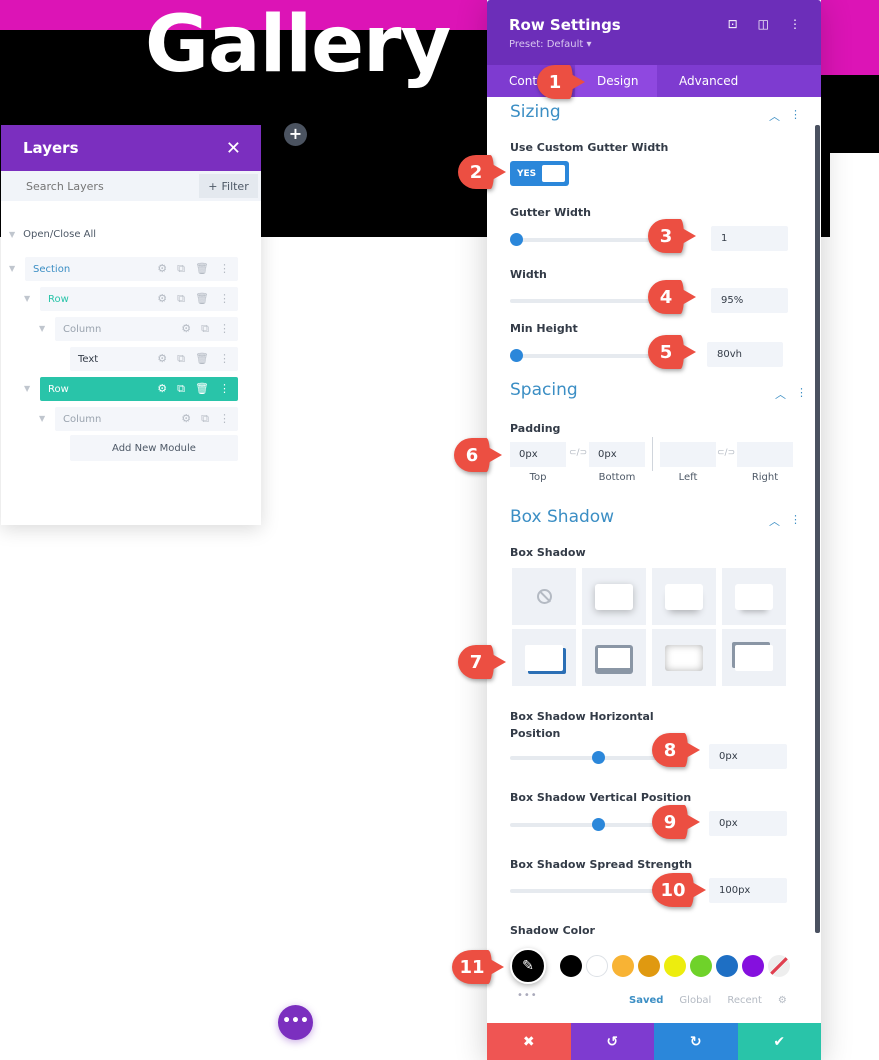 Image resolution: width=879 pixels, height=1060 pixels. What do you see at coordinates (295, 134) in the screenshot?
I see `add-row-button: +` at bounding box center [295, 134].